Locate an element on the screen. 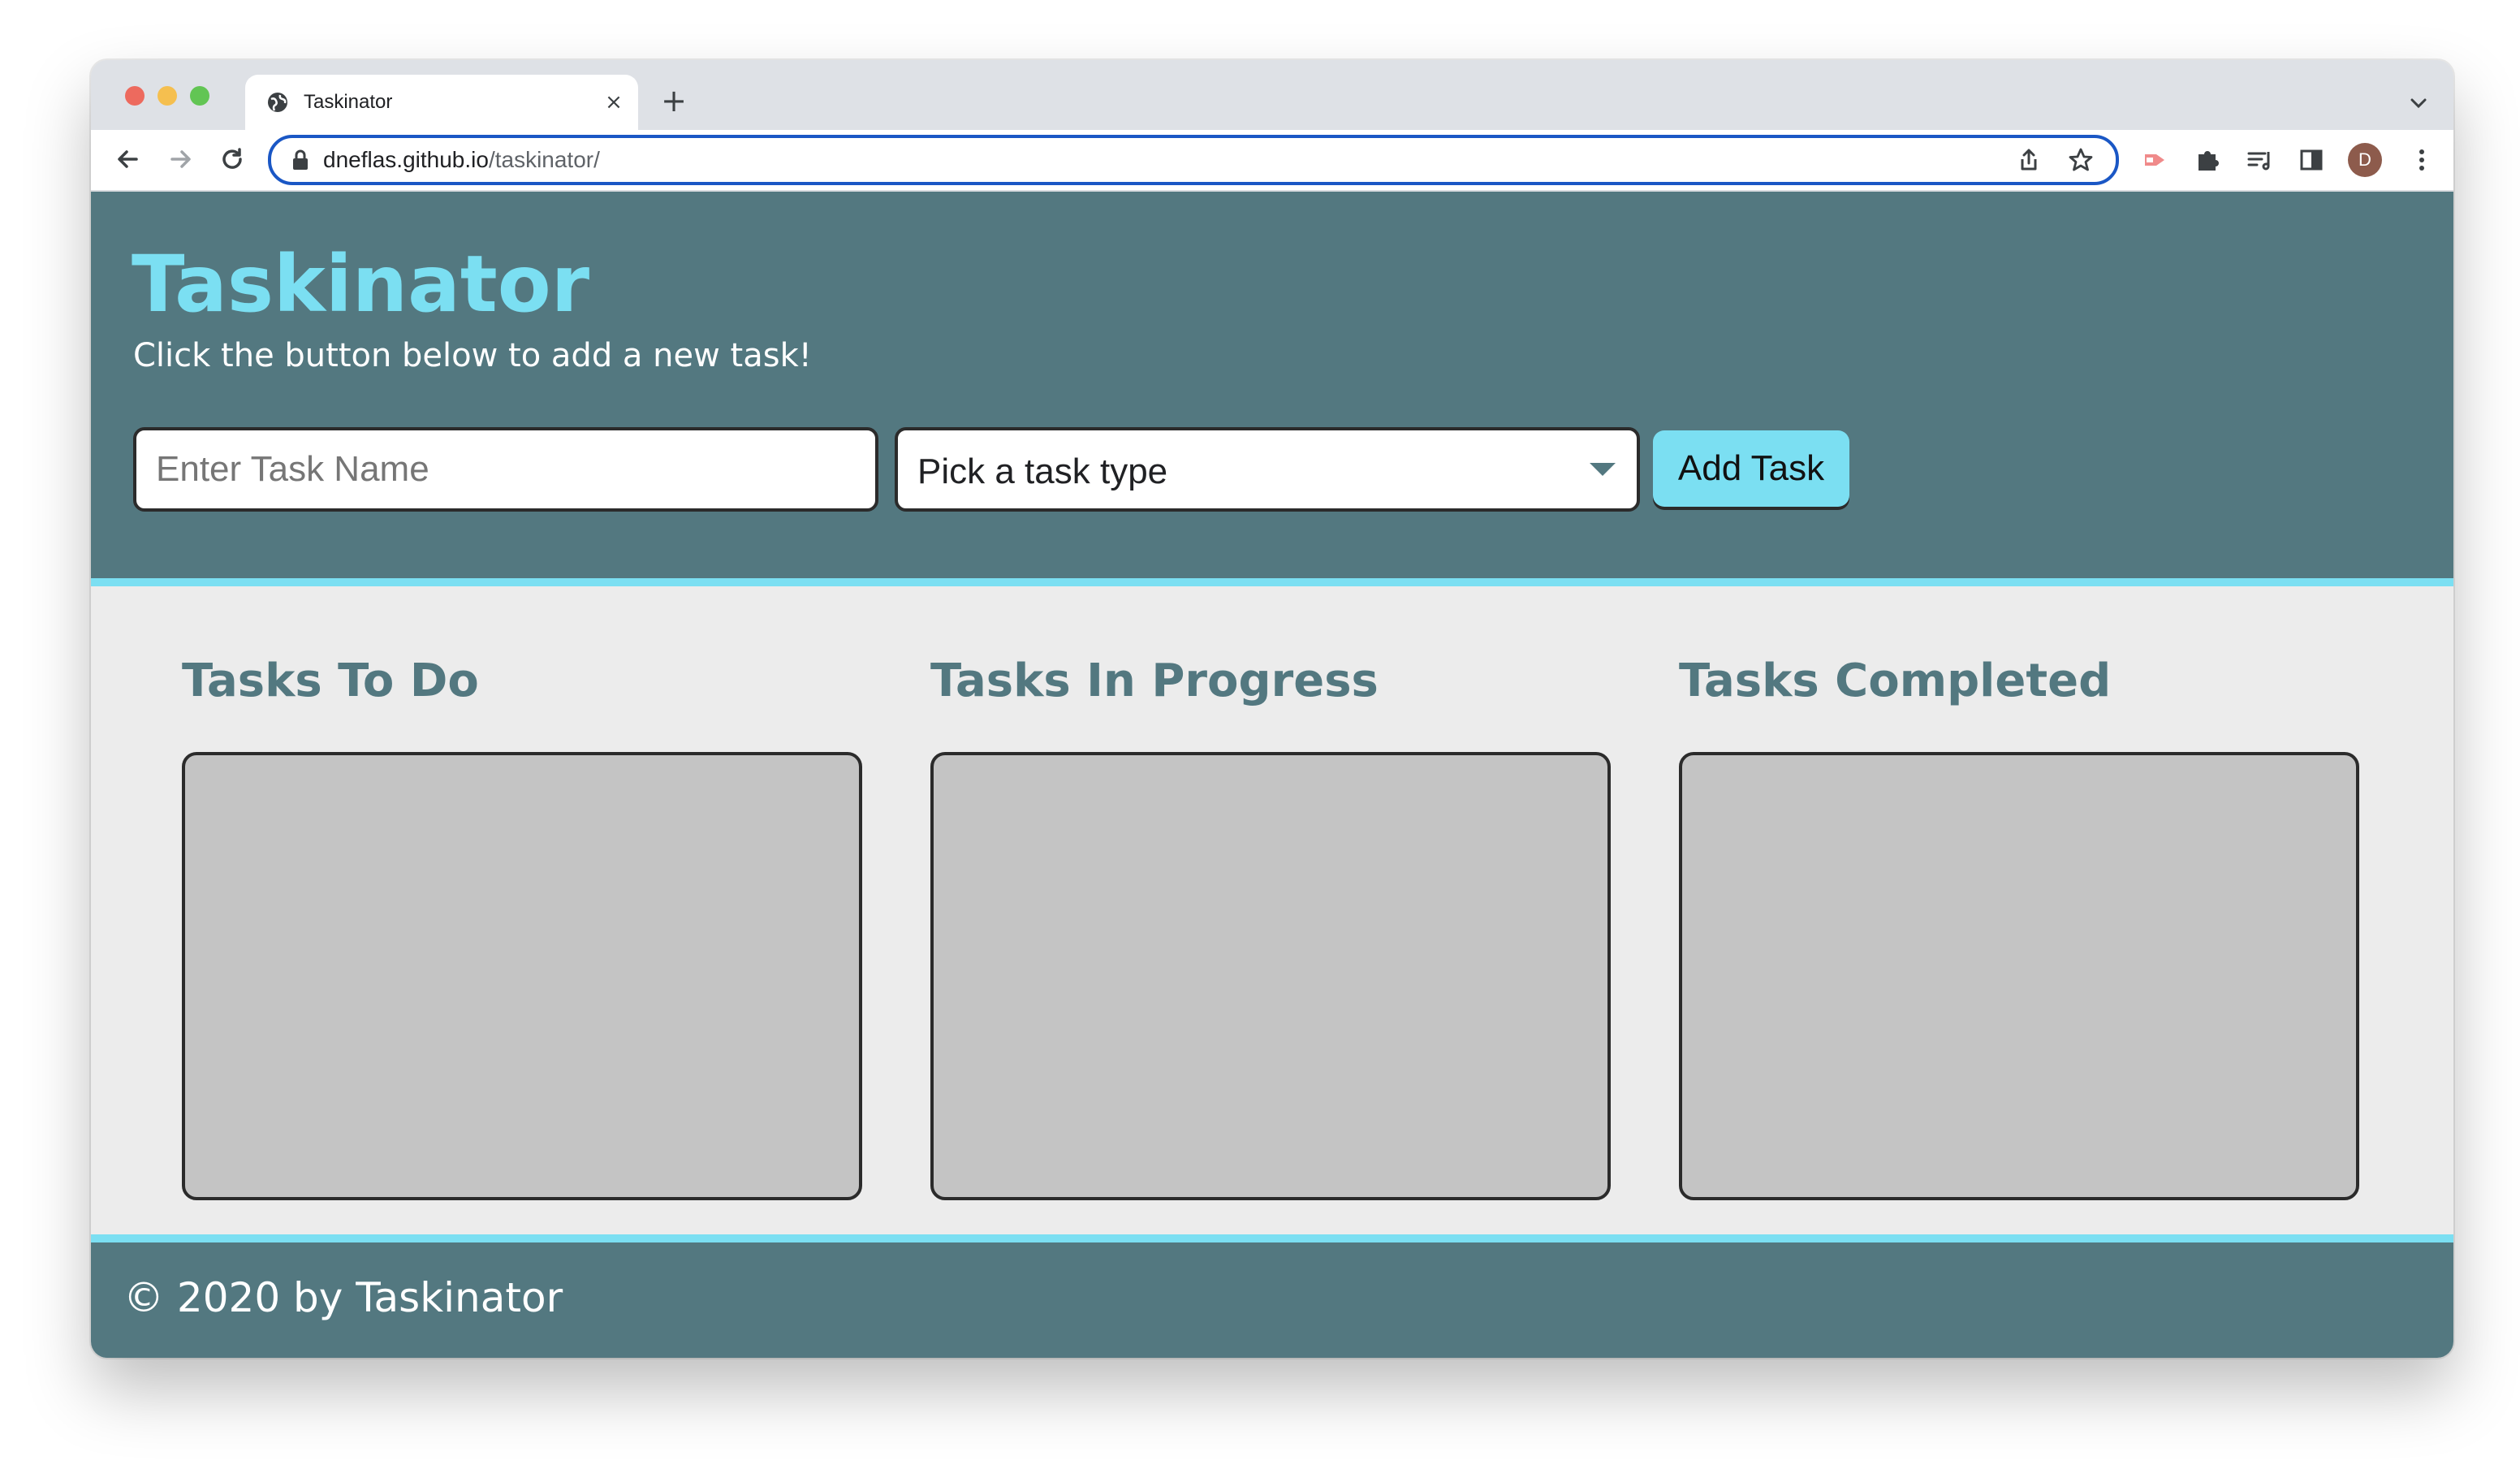  close-window-button is located at coordinates (135, 96).